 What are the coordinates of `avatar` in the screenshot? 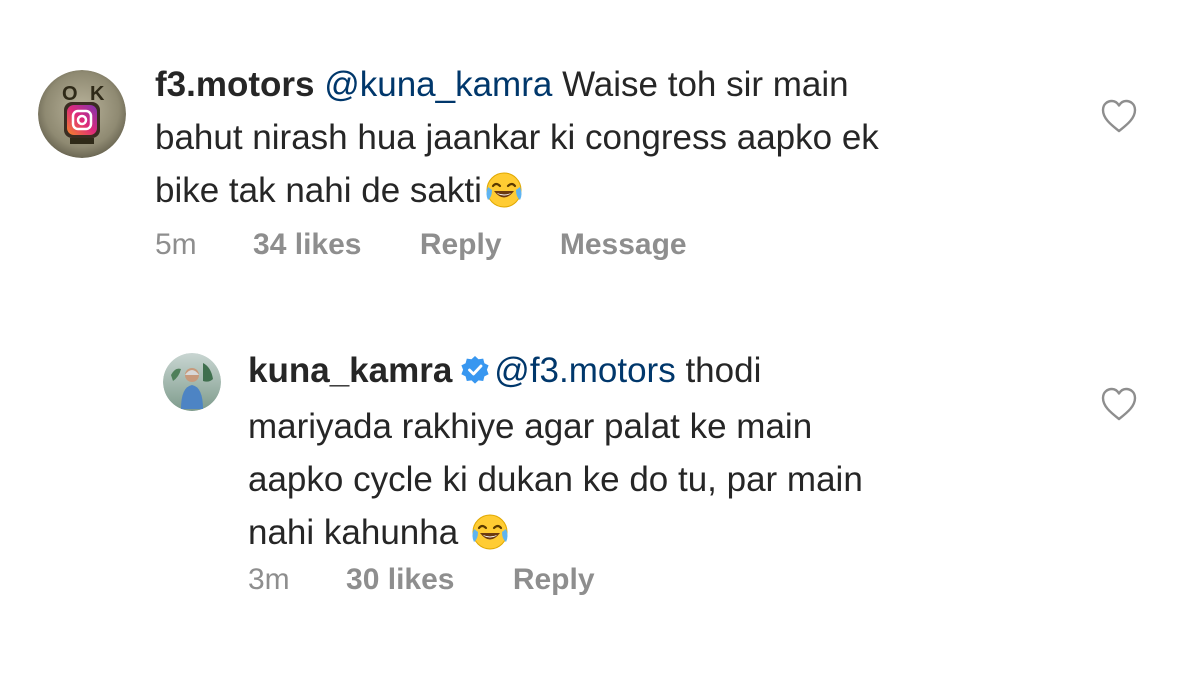 It's located at (192, 382).